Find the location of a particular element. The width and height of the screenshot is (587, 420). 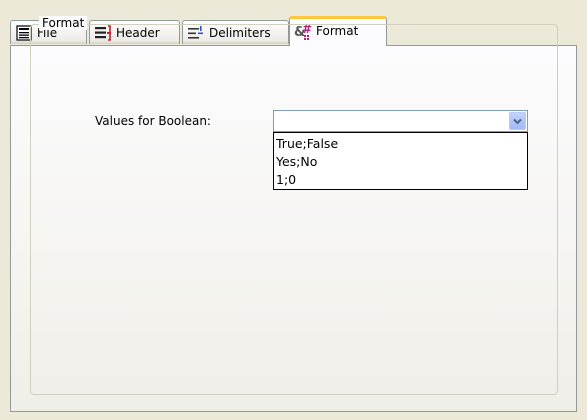

dropdown-option-1-0: 1;0 is located at coordinates (400, 180).